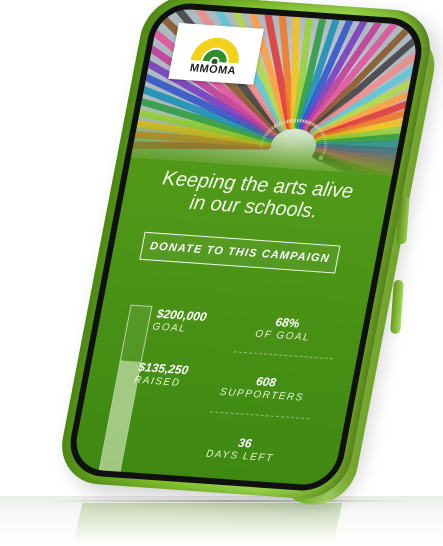 This screenshot has height=546, width=443. What do you see at coordinates (240, 252) in the screenshot?
I see `donate-button: DONATE TO THIS CAMPAIGN` at bounding box center [240, 252].